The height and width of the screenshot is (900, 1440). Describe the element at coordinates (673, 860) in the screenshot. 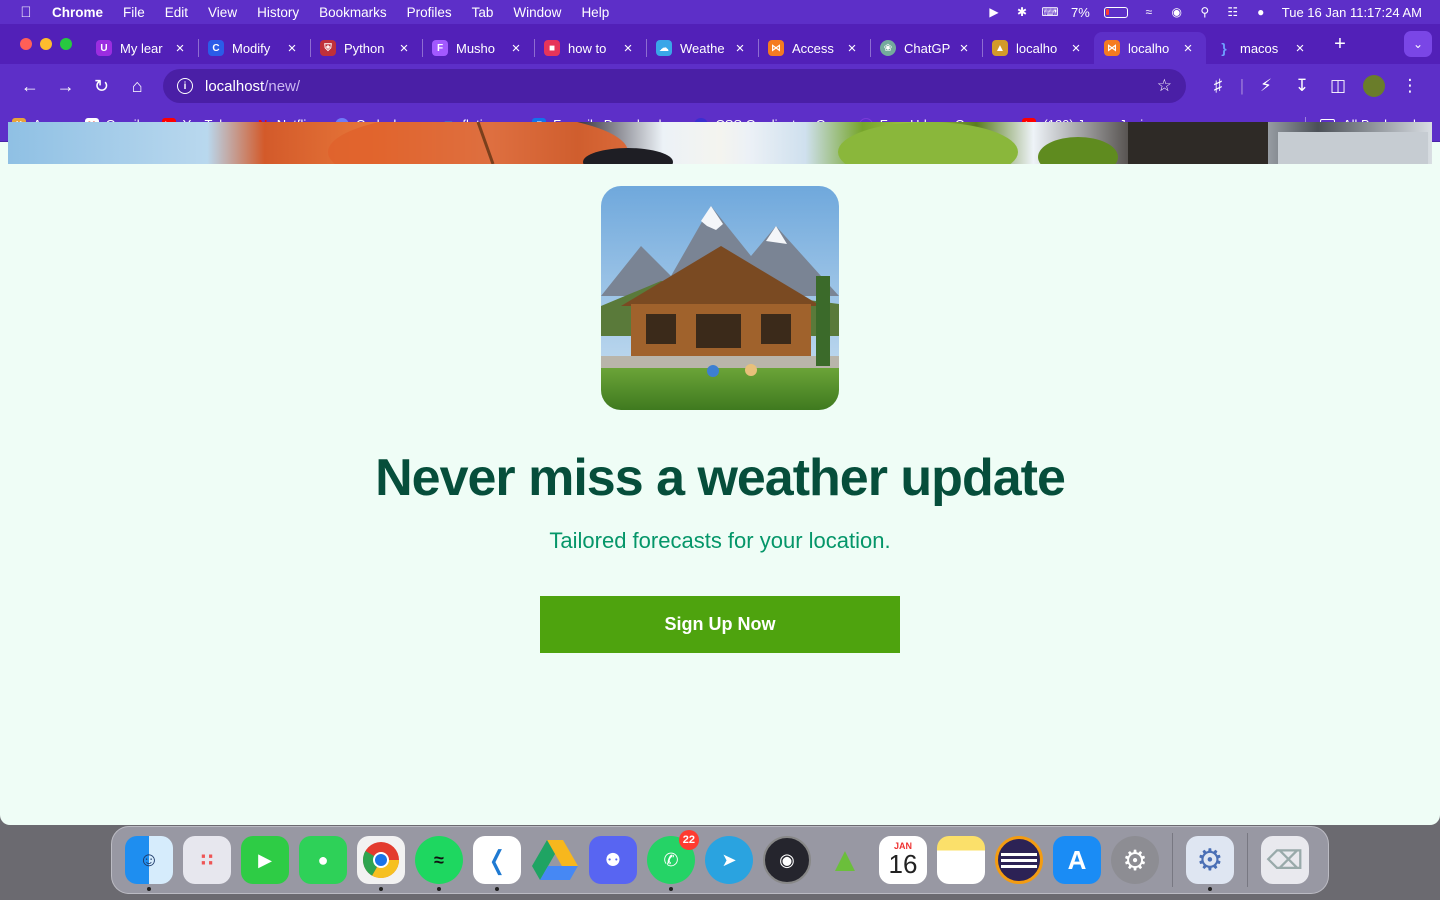

I see `whatsapp-icon: ✆ 22` at that location.